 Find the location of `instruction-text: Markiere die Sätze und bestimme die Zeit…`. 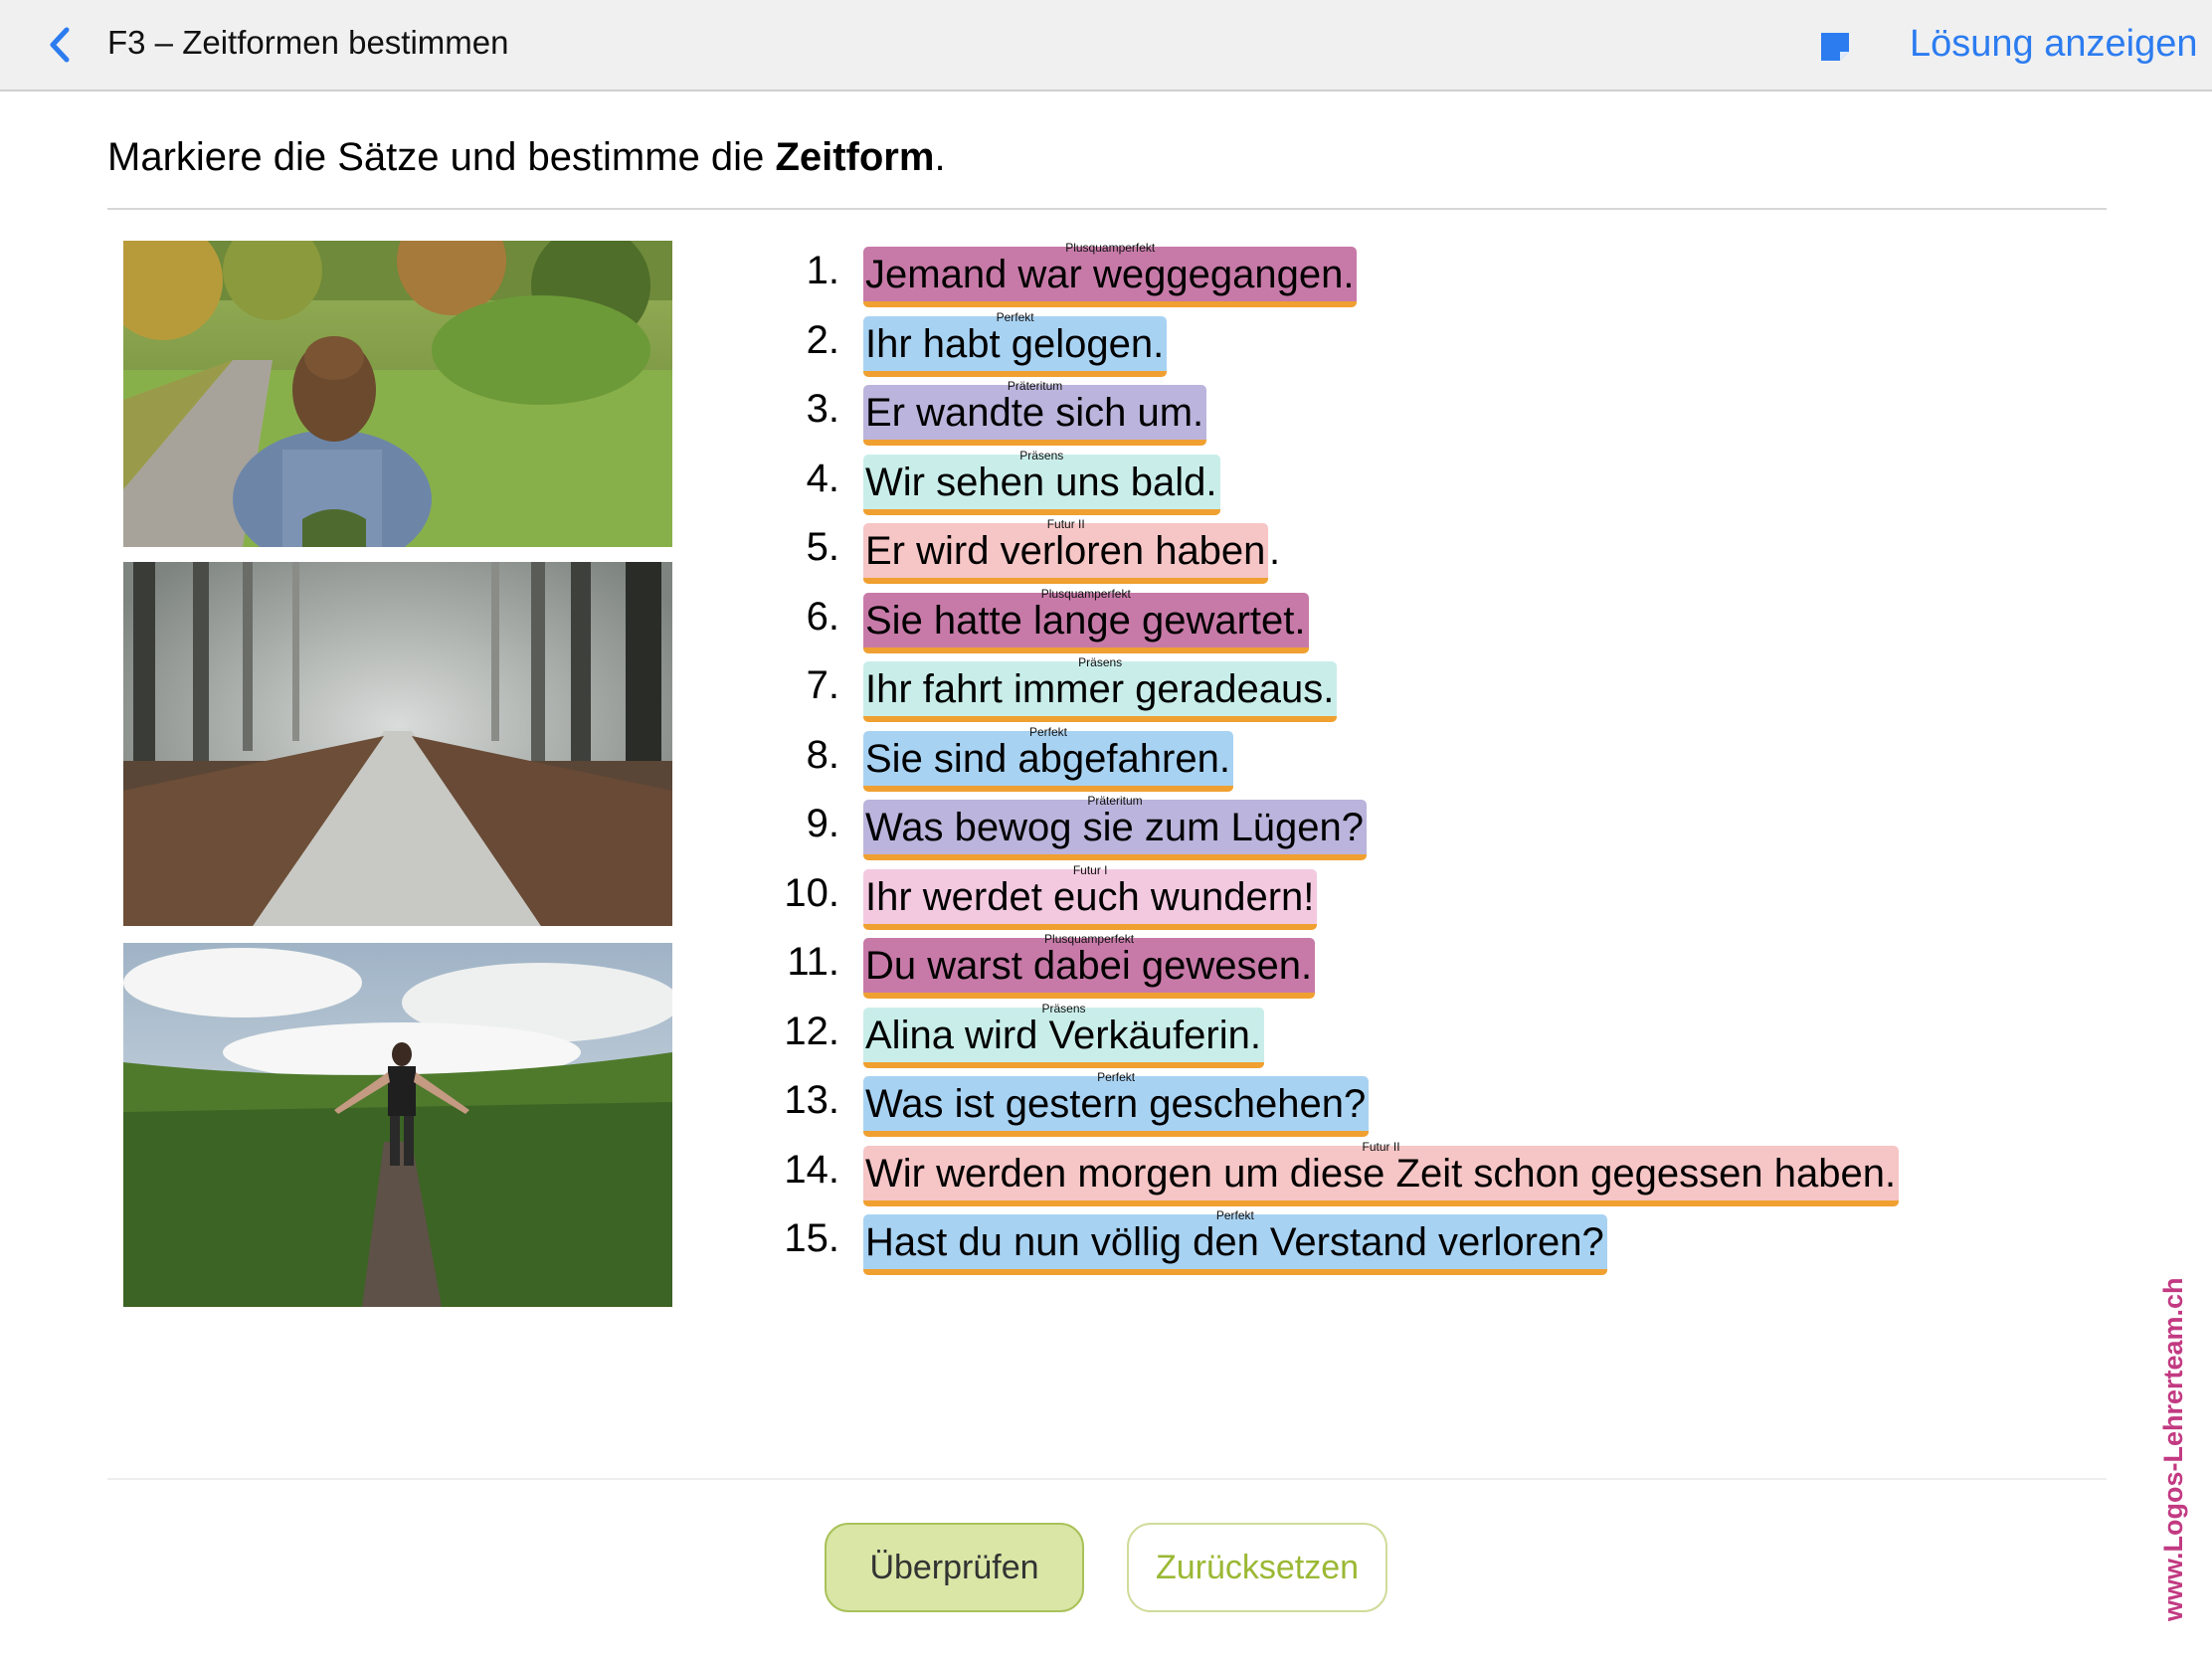

instruction-text: Markiere die Sätze und bestimme die Zeit… is located at coordinates (526, 157).